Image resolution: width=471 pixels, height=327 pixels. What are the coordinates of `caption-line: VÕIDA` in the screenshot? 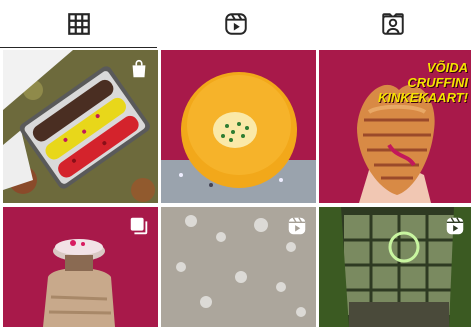 It's located at (447, 67).